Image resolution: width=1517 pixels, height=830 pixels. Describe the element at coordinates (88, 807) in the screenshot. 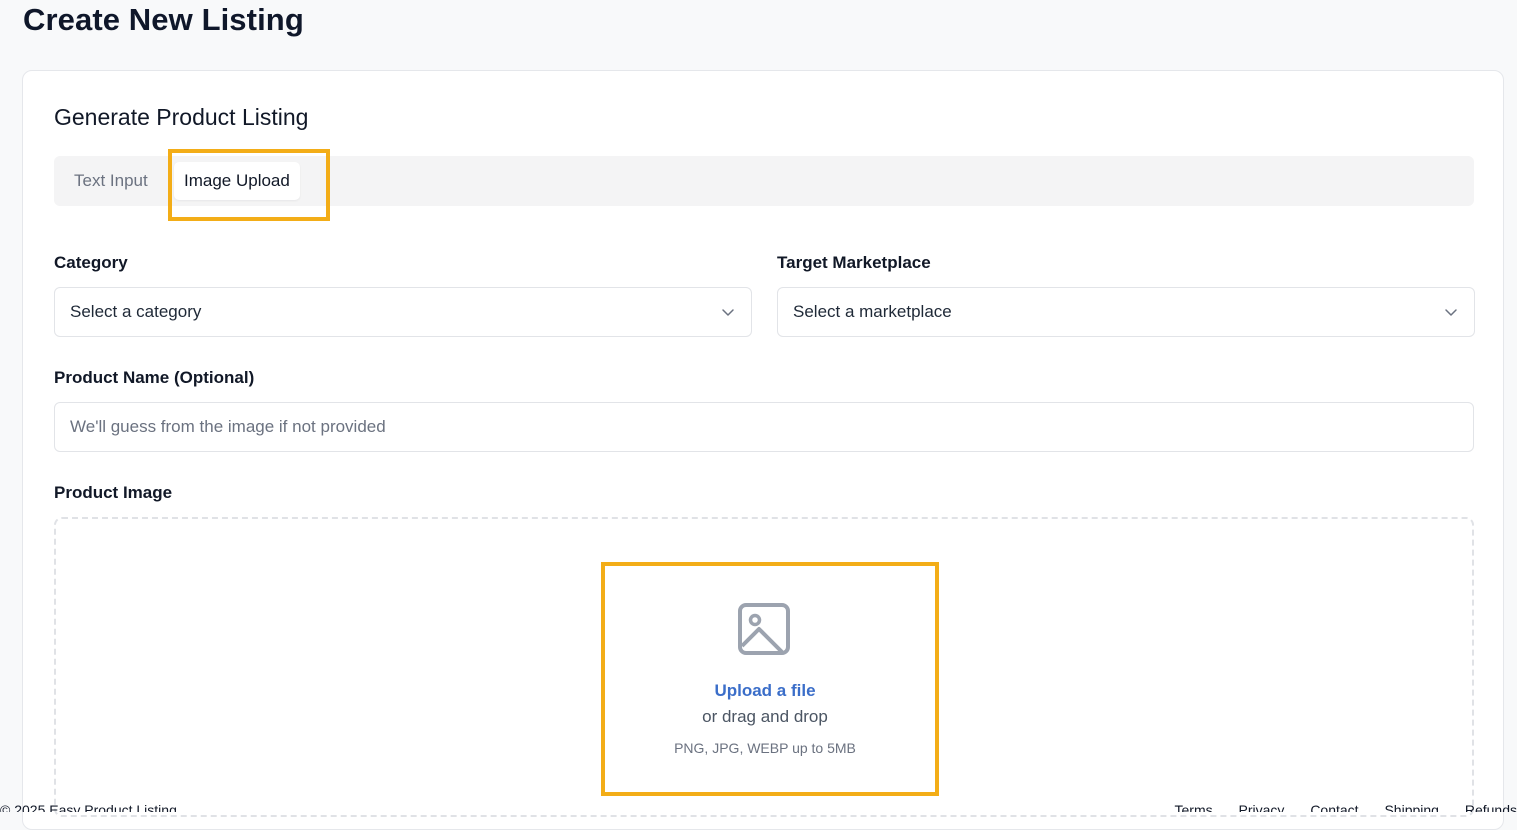

I see `footer-copyright: © 2025 Easy Product Listing` at that location.